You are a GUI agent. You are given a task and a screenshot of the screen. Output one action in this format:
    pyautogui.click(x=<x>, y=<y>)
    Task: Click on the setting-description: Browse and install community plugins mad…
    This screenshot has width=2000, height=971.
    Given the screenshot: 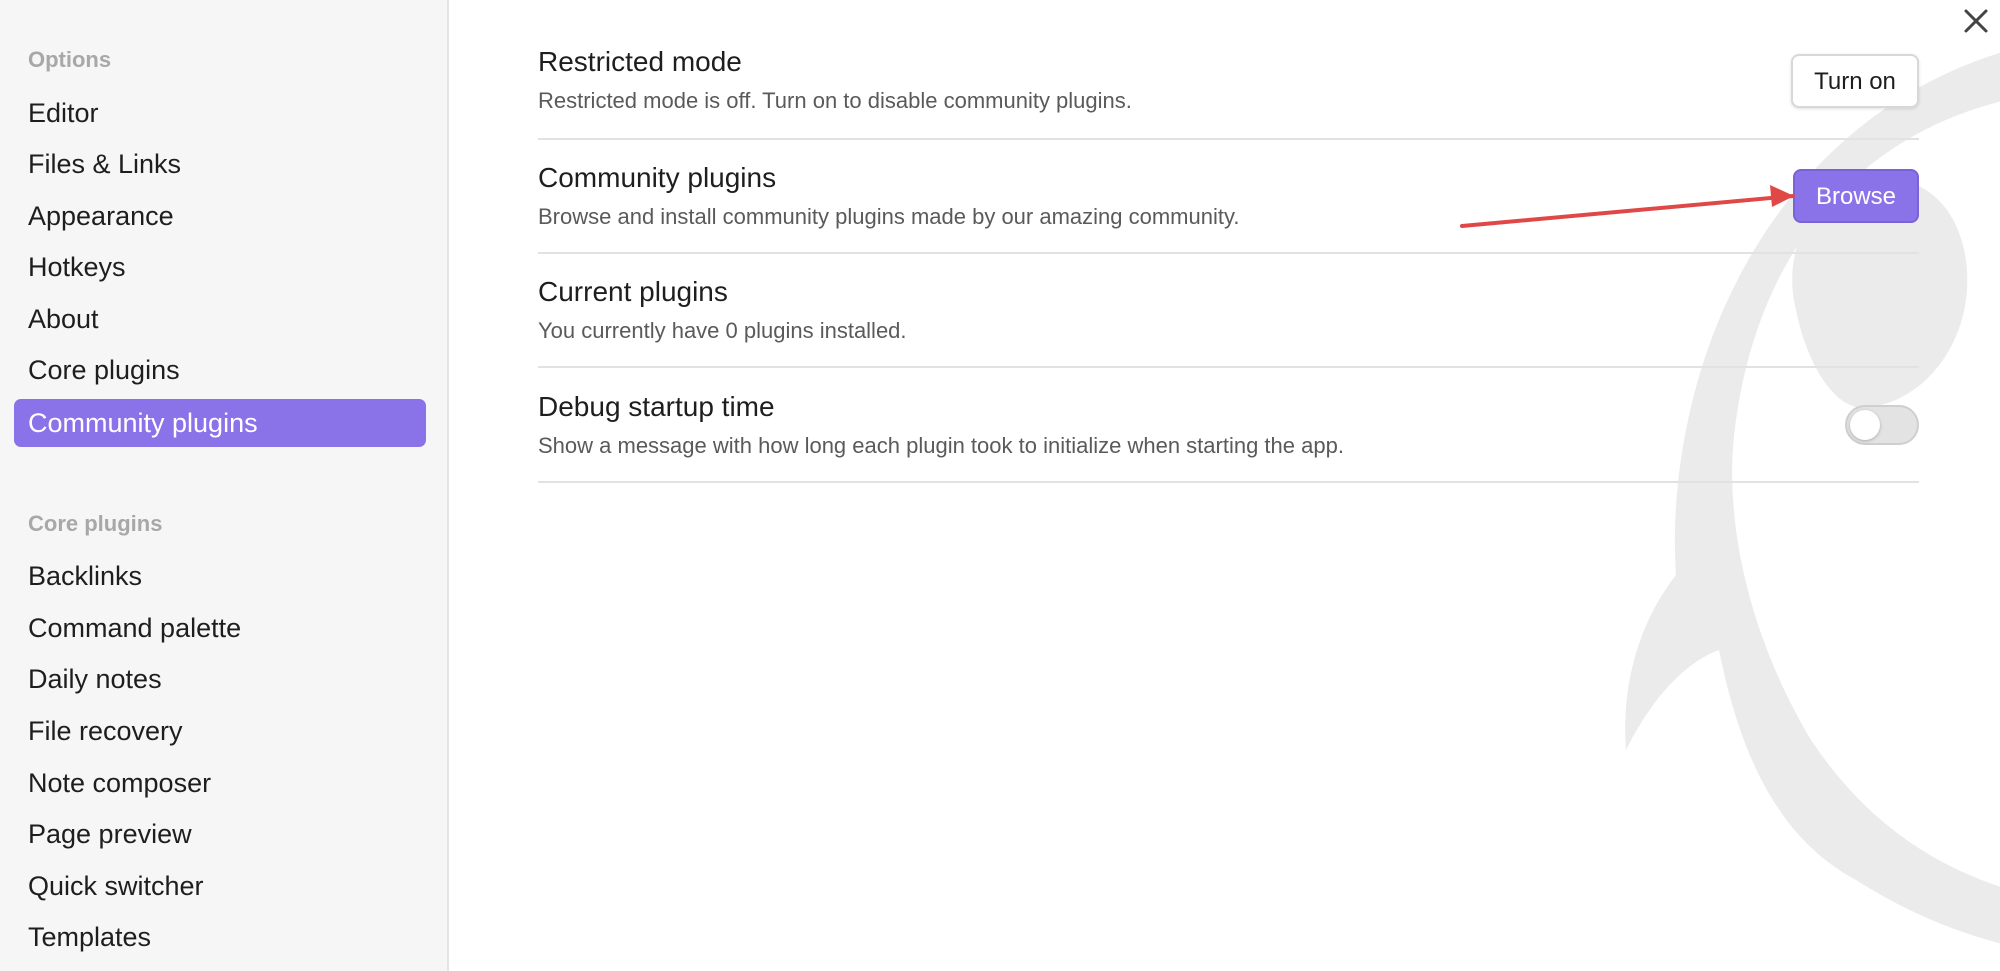 What is the action you would take?
    pyautogui.click(x=889, y=216)
    